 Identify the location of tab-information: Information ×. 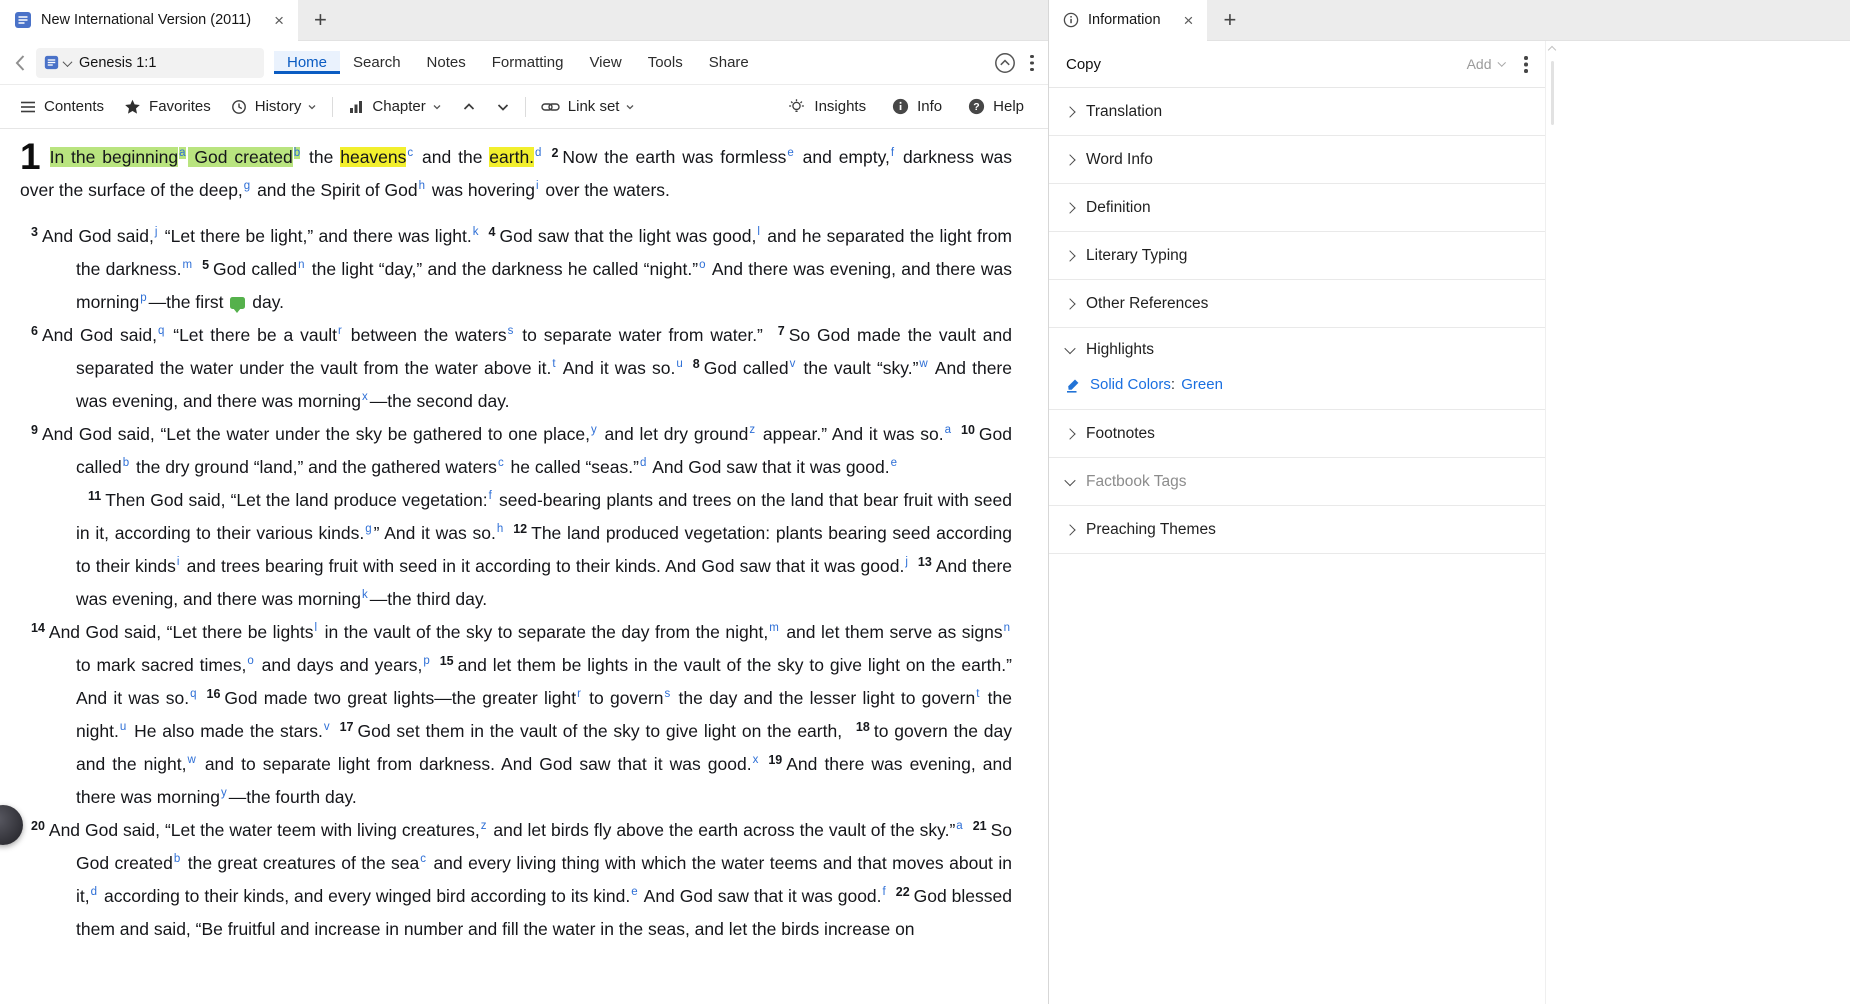
(1128, 20).